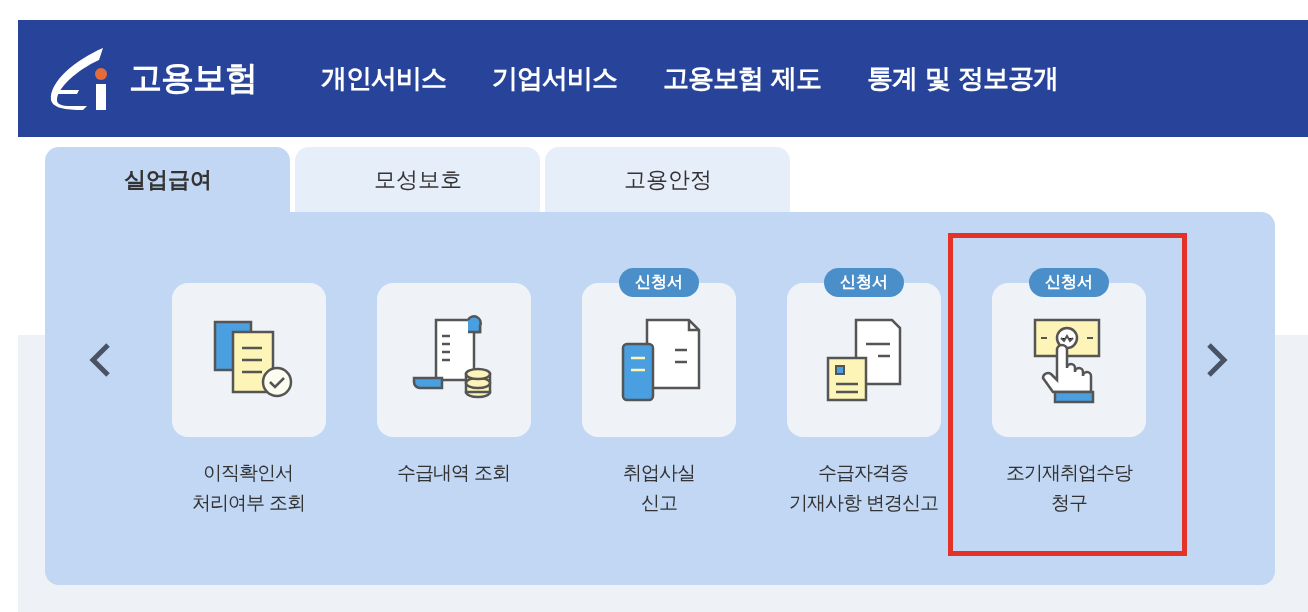 The height and width of the screenshot is (612, 1308). Describe the element at coordinates (658, 487) in the screenshot. I see `service-label: 취업사실 신고` at that location.